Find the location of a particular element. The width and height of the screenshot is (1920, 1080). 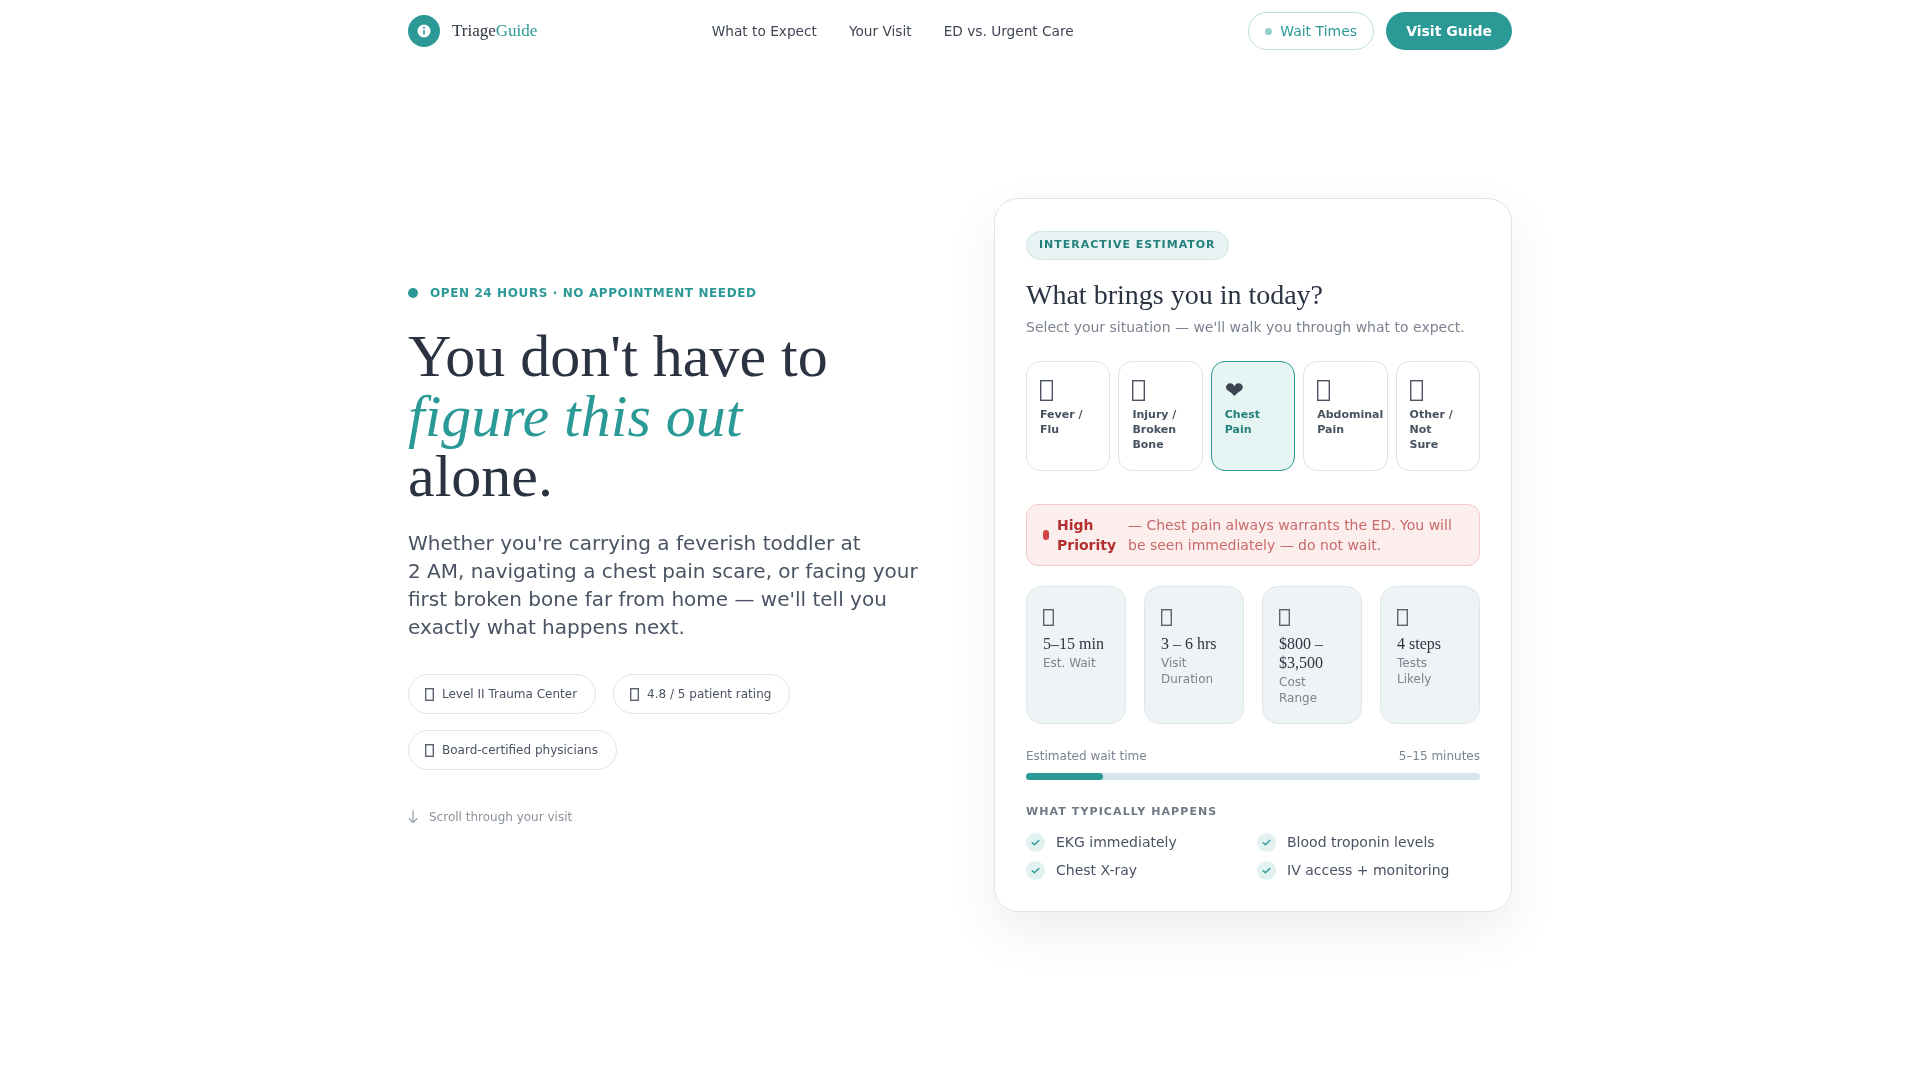

logo-text: TriageGuide is located at coordinates (495, 31).